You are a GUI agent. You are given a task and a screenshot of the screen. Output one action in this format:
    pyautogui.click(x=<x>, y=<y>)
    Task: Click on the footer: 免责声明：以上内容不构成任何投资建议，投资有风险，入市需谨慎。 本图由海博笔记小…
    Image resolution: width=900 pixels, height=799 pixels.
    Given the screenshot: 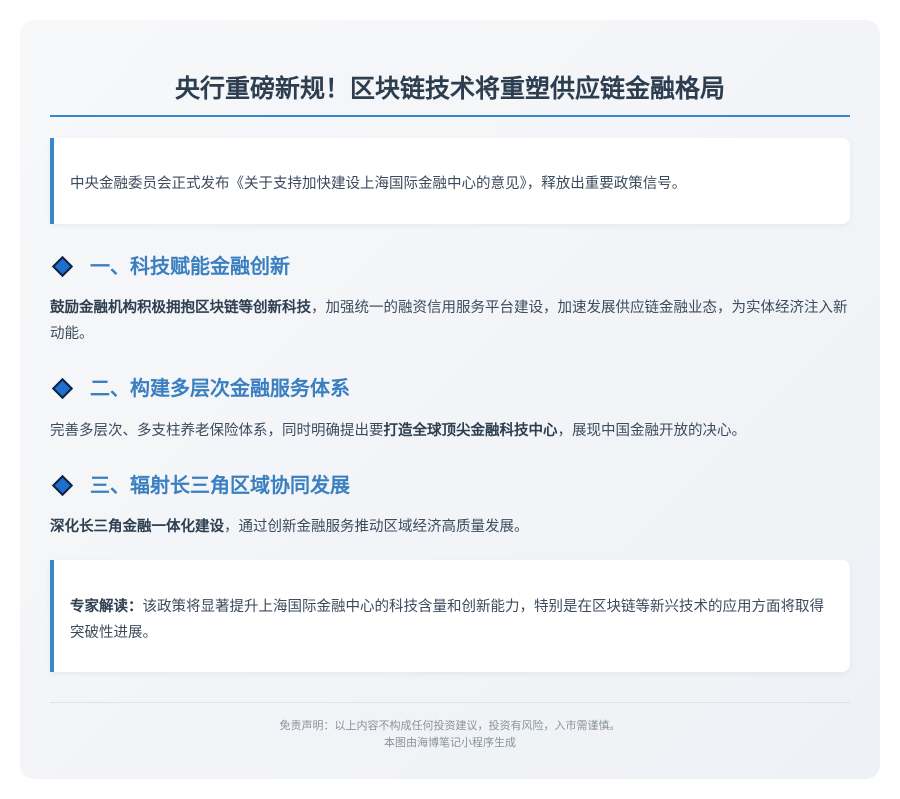 What is the action you would take?
    pyautogui.click(x=450, y=734)
    